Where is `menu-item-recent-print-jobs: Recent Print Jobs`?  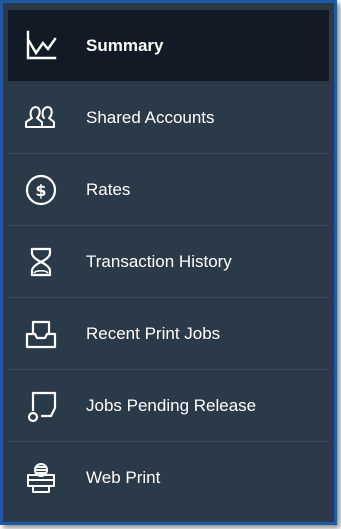
menu-item-recent-print-jobs: Recent Print Jobs is located at coordinates (168, 334).